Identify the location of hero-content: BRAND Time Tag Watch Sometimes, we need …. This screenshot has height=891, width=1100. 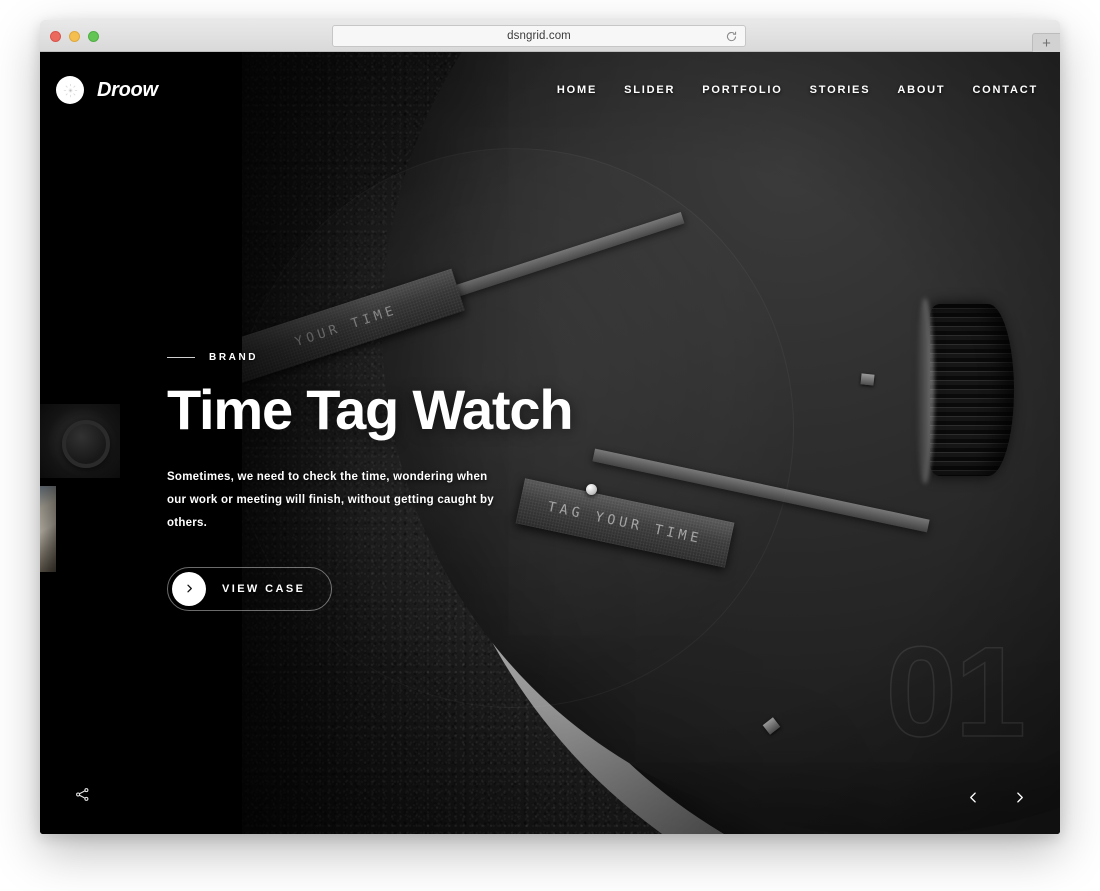
(447, 481).